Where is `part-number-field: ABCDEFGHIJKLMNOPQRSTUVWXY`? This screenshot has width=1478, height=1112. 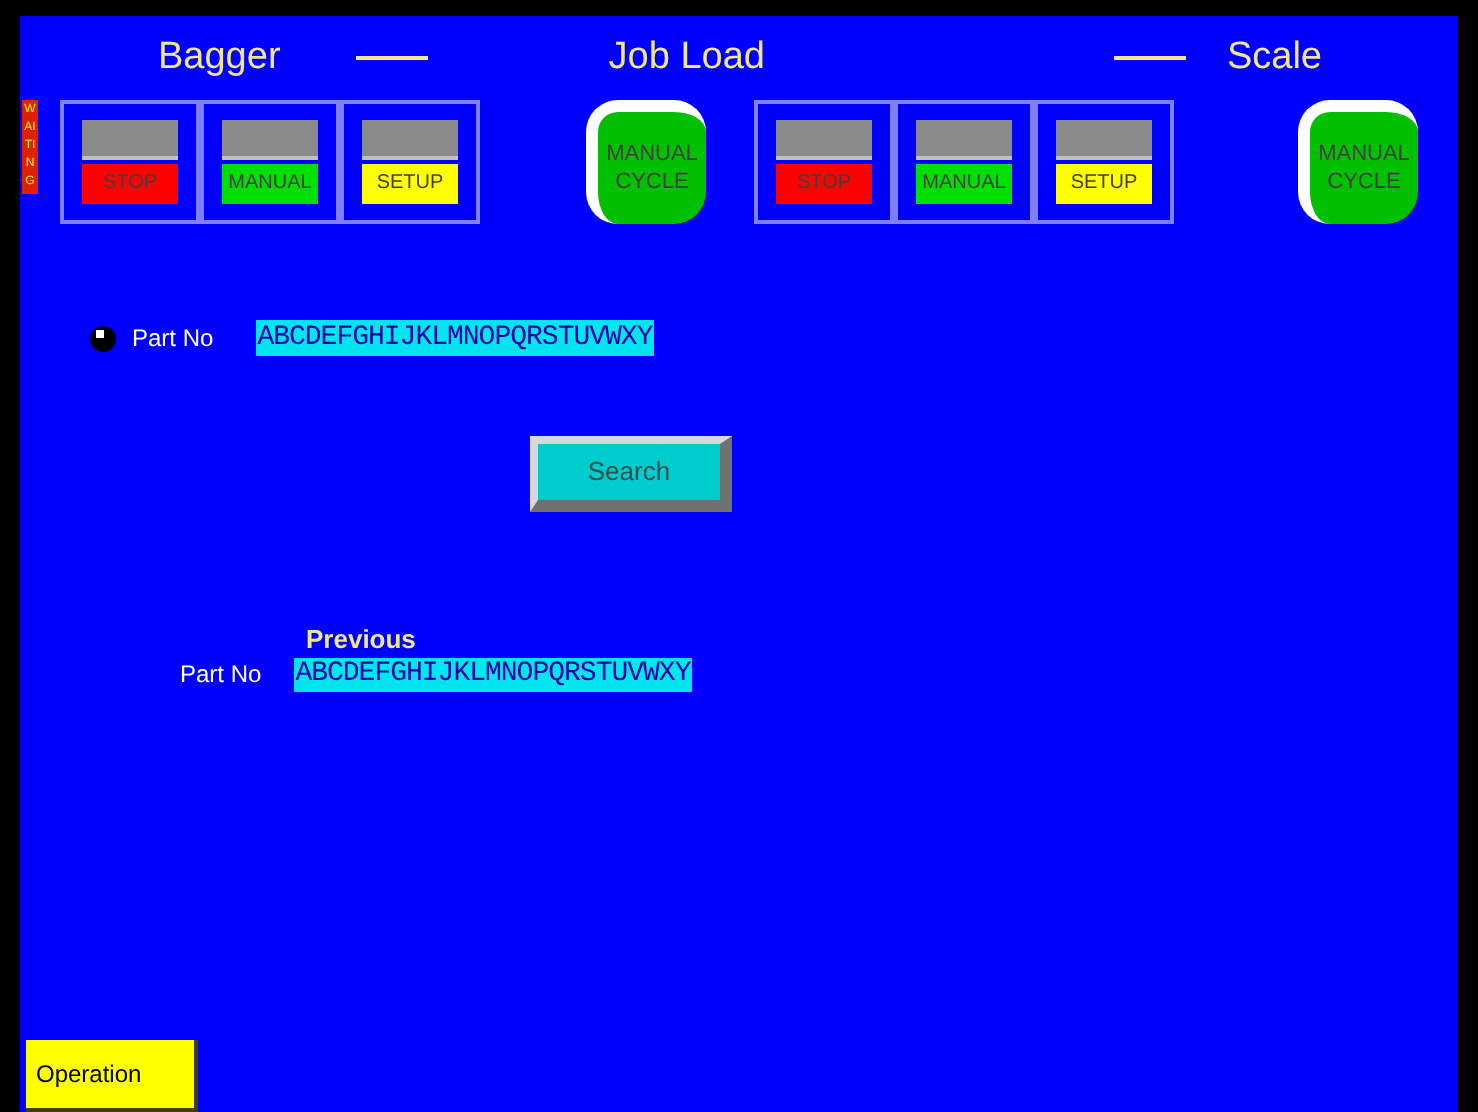
part-number-field: ABCDEFGHIJKLMNOPQRSTUVWXY is located at coordinates (455, 338).